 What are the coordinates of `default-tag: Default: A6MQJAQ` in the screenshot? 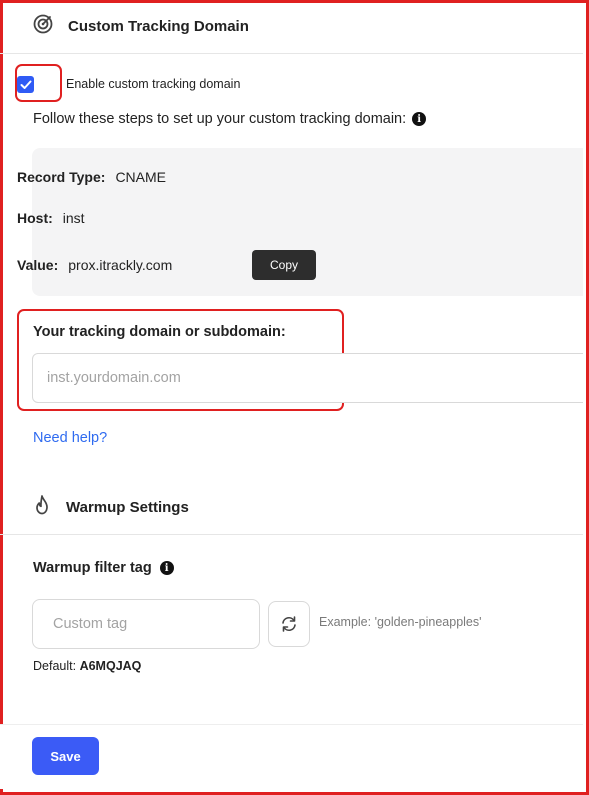 It's located at (87, 666).